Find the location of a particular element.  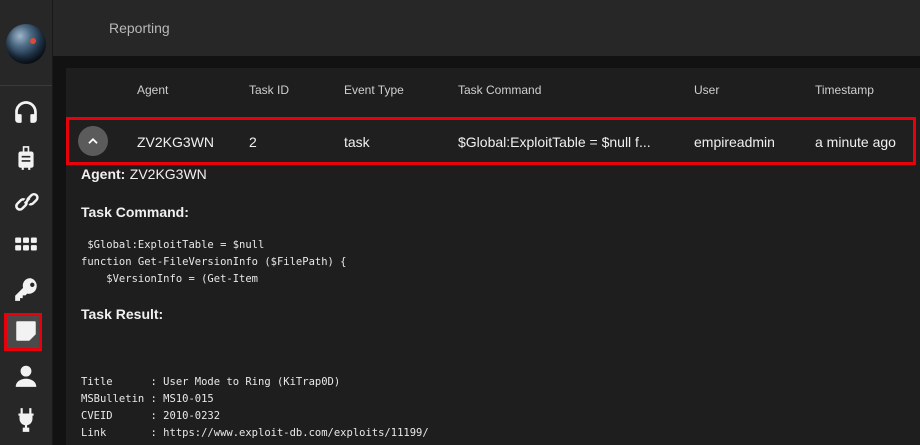

suitcase-icon is located at coordinates (26, 158).